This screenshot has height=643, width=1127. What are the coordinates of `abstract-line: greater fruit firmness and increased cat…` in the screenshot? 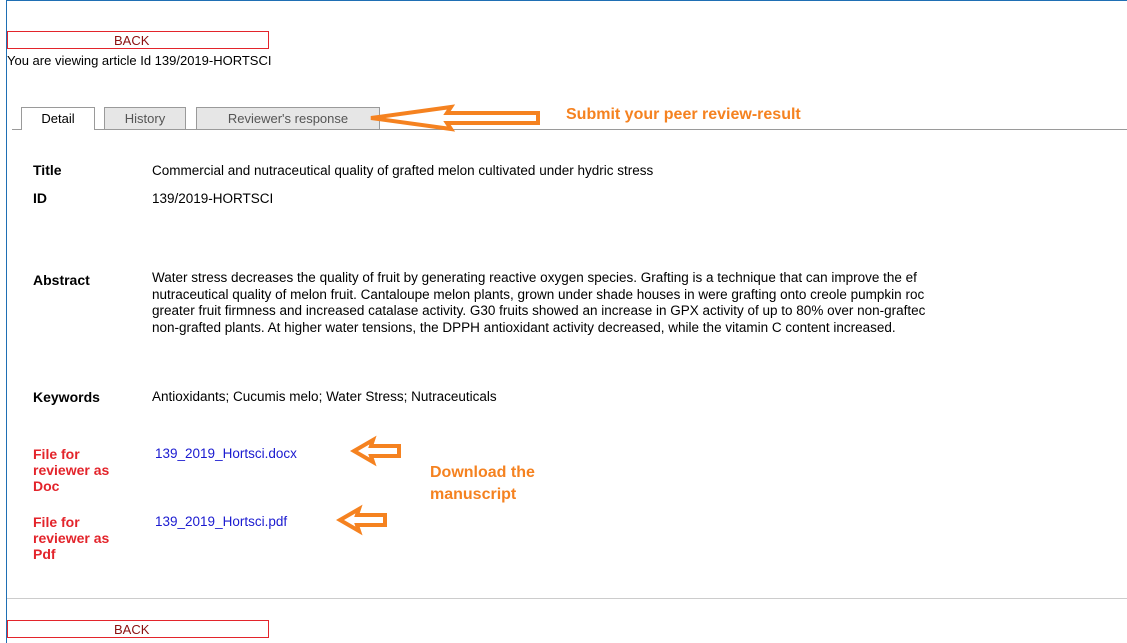 It's located at (539, 310).